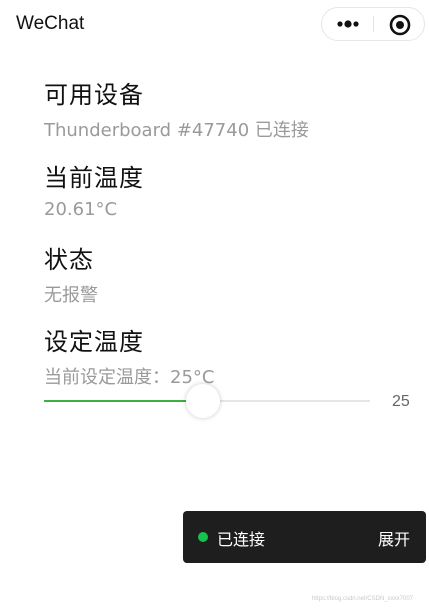 The width and height of the screenshot is (429, 609). I want to click on menu-capsule, so click(373, 24).